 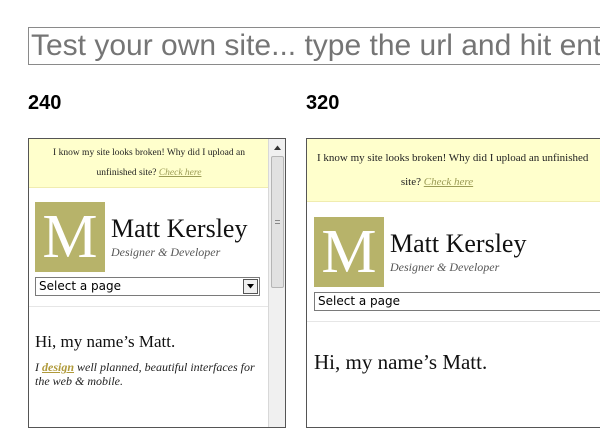 What do you see at coordinates (45, 103) in the screenshot?
I see `width-label-240: 240` at bounding box center [45, 103].